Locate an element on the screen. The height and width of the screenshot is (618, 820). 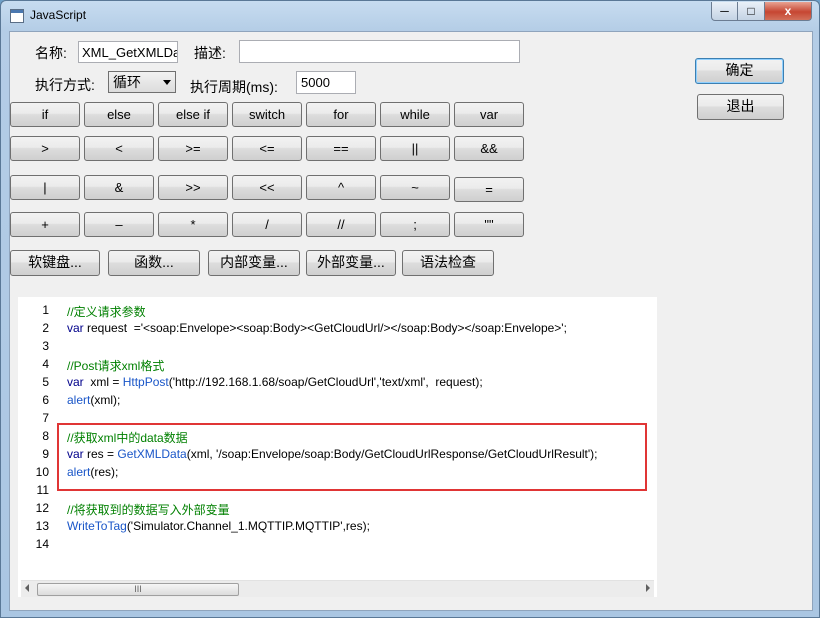
description-label: 描述: is located at coordinates (210, 53).